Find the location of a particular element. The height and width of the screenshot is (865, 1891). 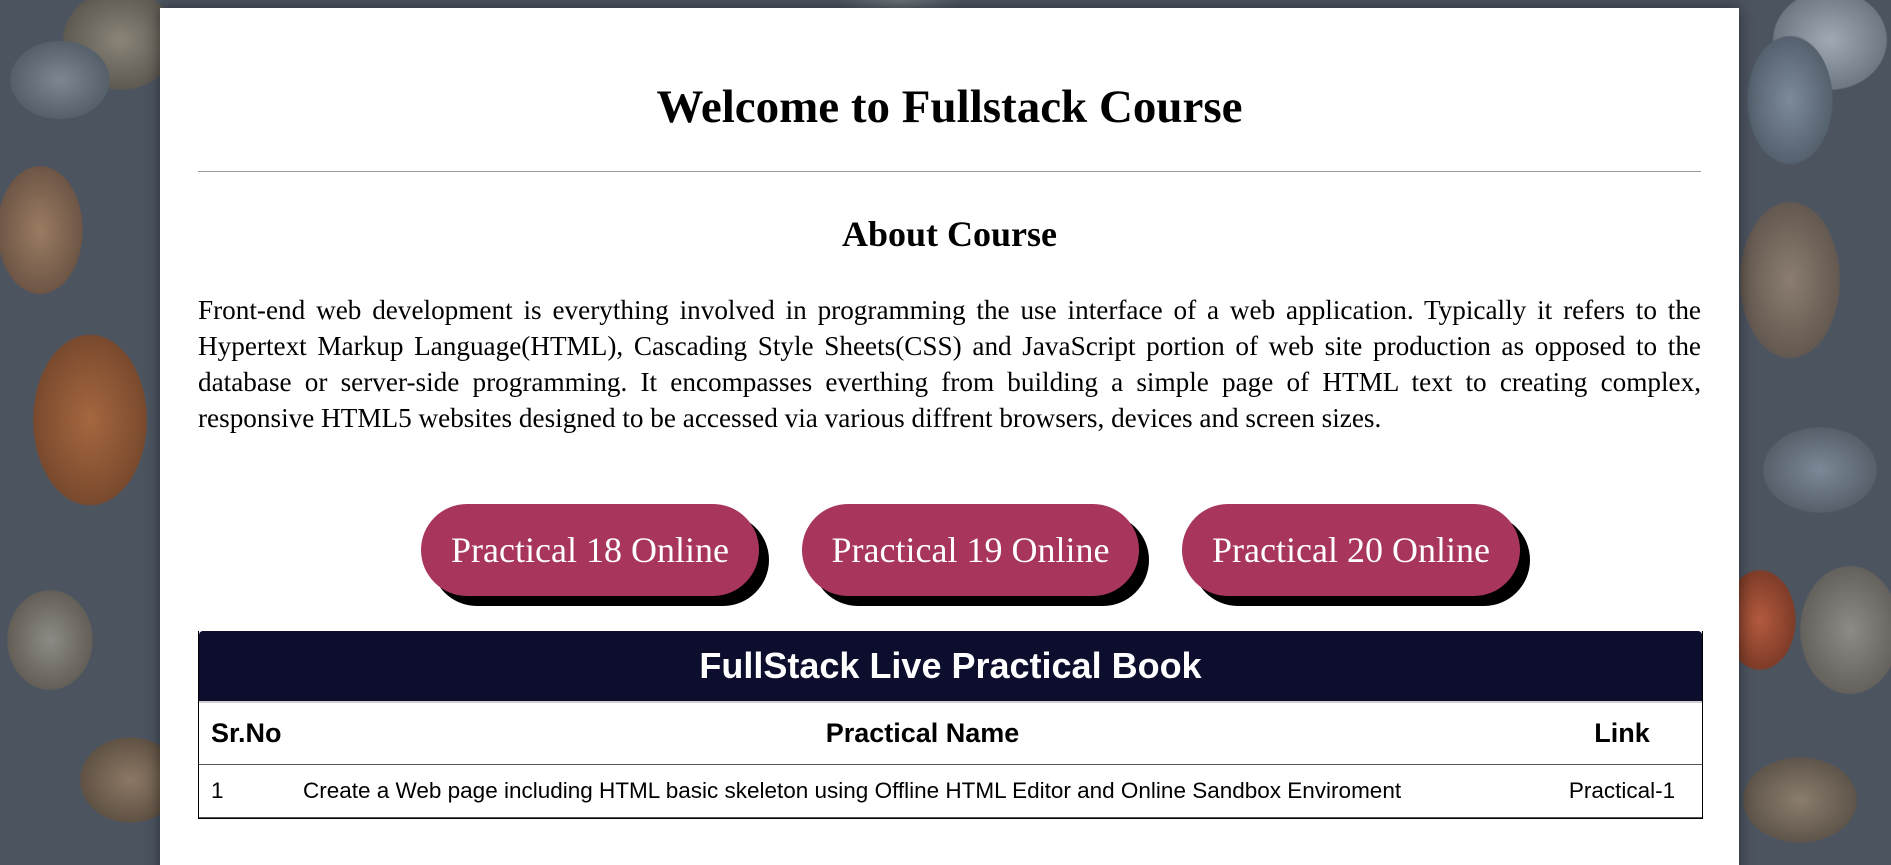

header-practical-name: Practical Name is located at coordinates (922, 734).